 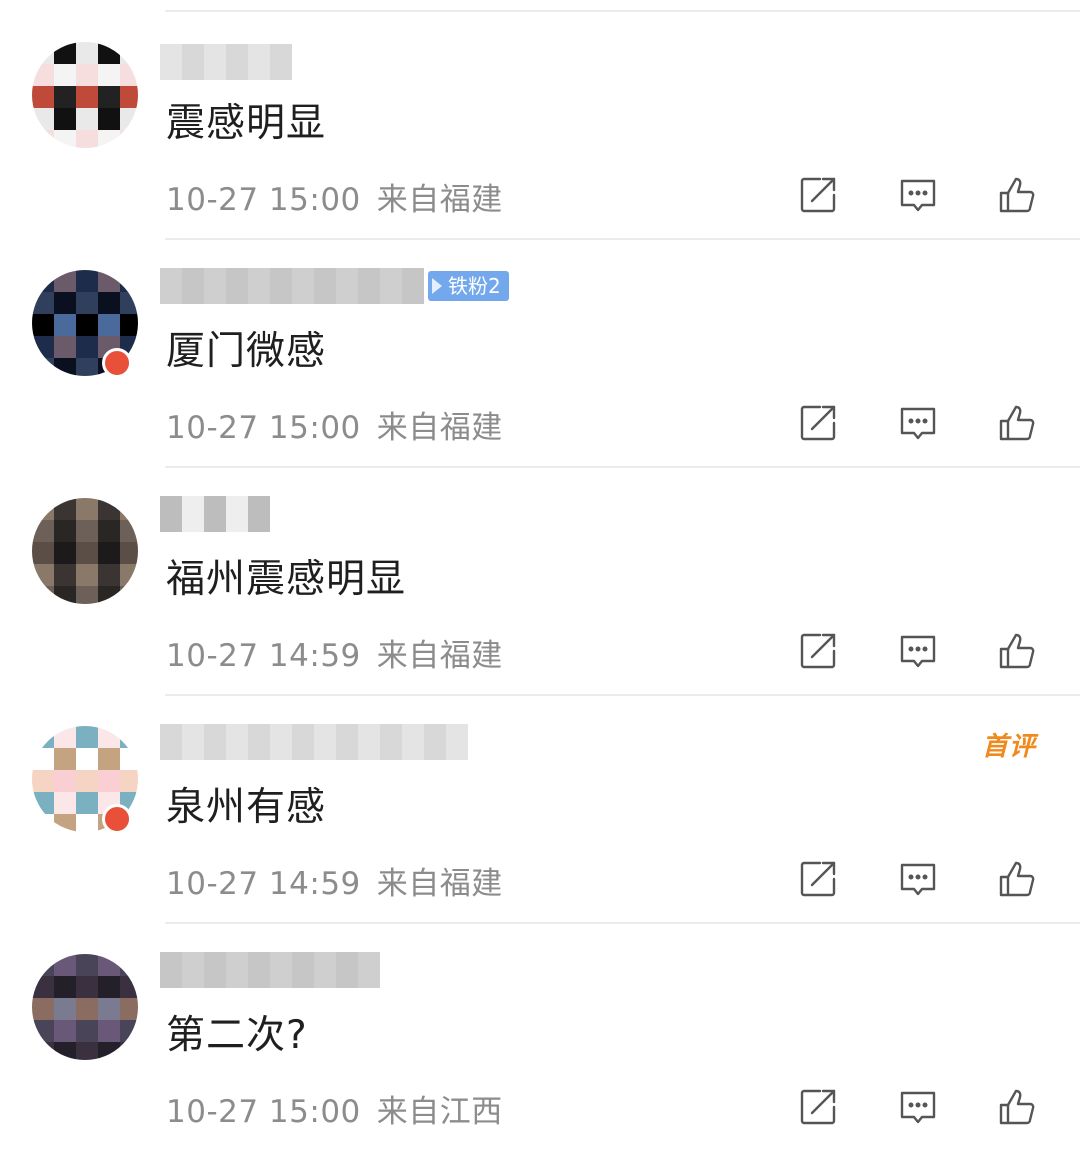 What do you see at coordinates (286, 579) in the screenshot?
I see `comment-text: 福州震感明显` at bounding box center [286, 579].